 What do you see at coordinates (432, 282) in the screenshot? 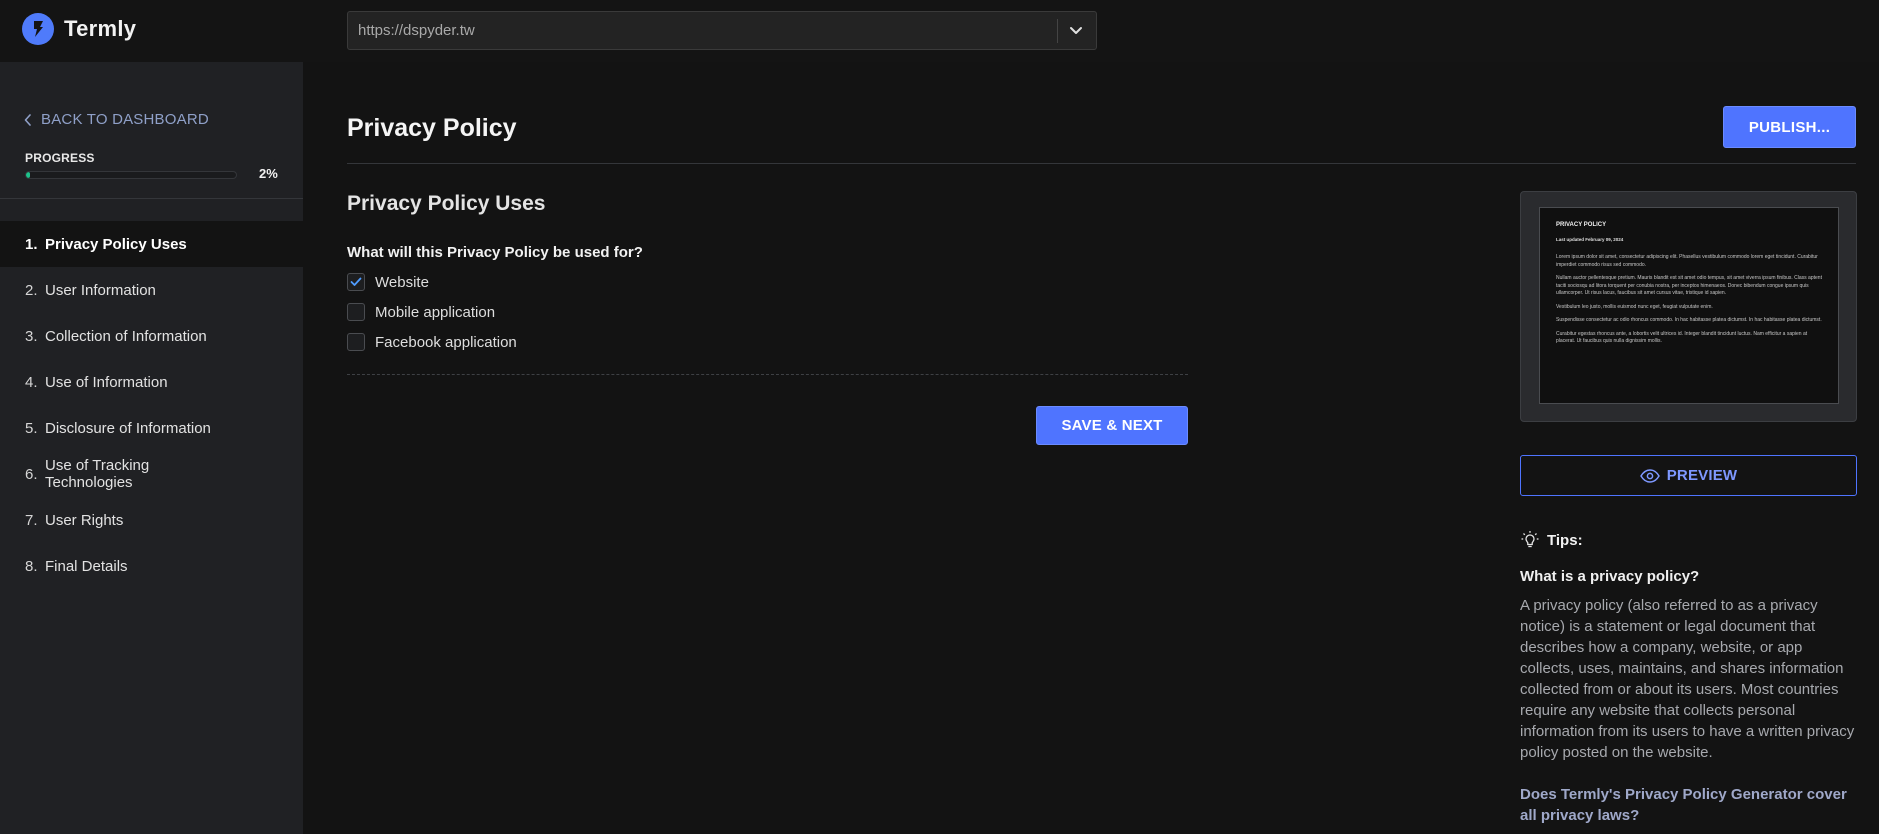
I see `option-website: Website` at bounding box center [432, 282].